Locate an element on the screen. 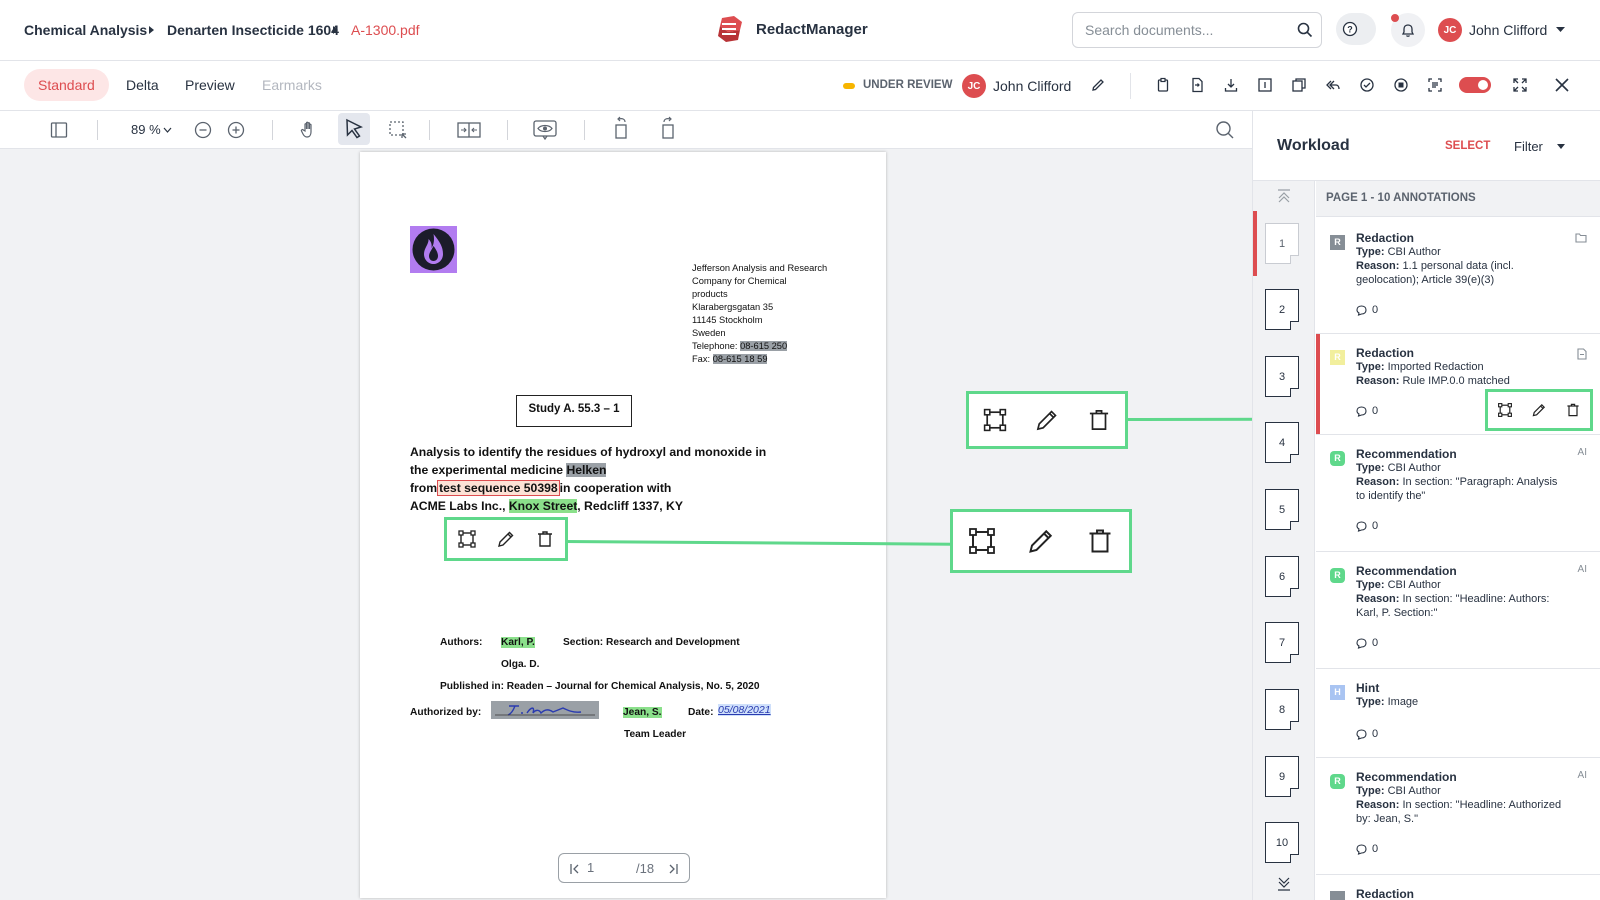 The height and width of the screenshot is (900, 1600). close-document-button is located at coordinates (1562, 85).